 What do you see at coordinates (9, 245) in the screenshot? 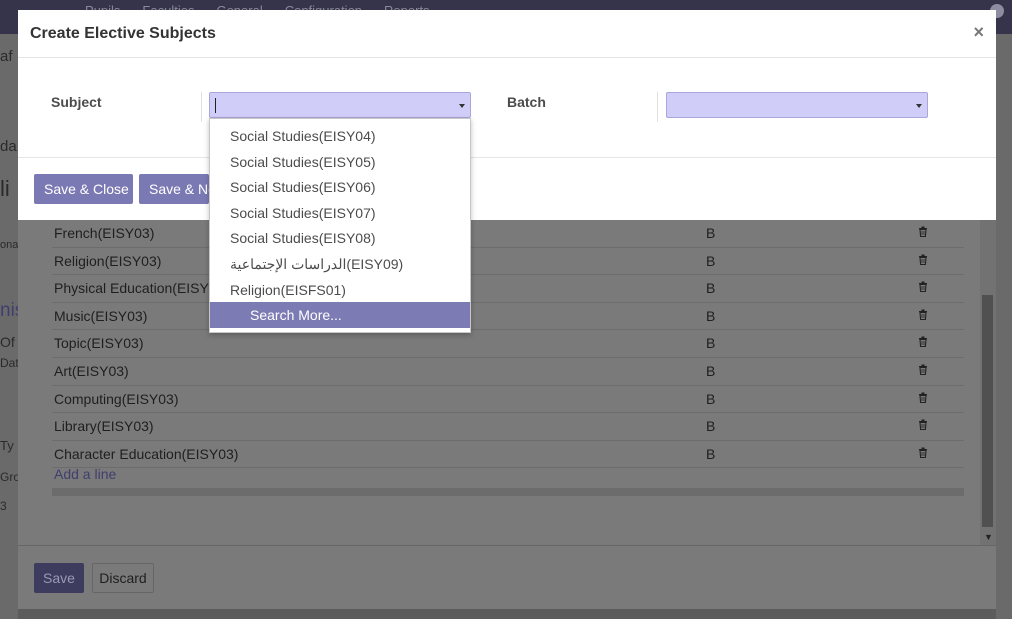
I see `bg-fragment: ona` at bounding box center [9, 245].